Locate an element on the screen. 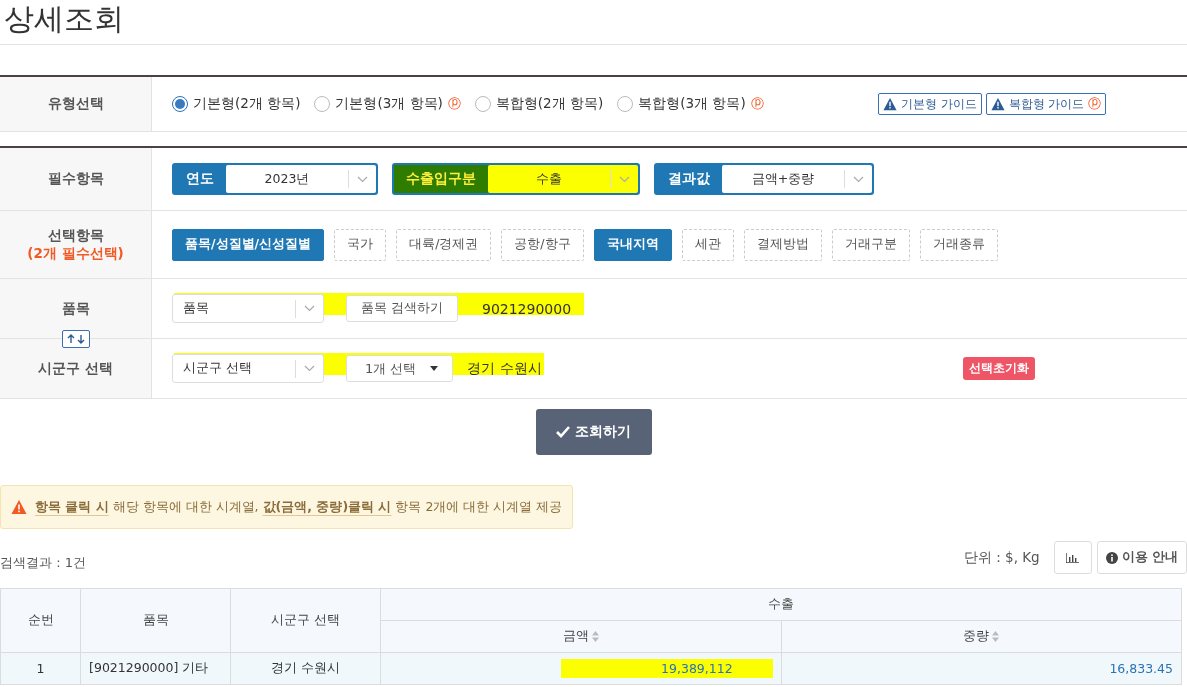  select-field: 결과값 금액+중량 is located at coordinates (764, 179).